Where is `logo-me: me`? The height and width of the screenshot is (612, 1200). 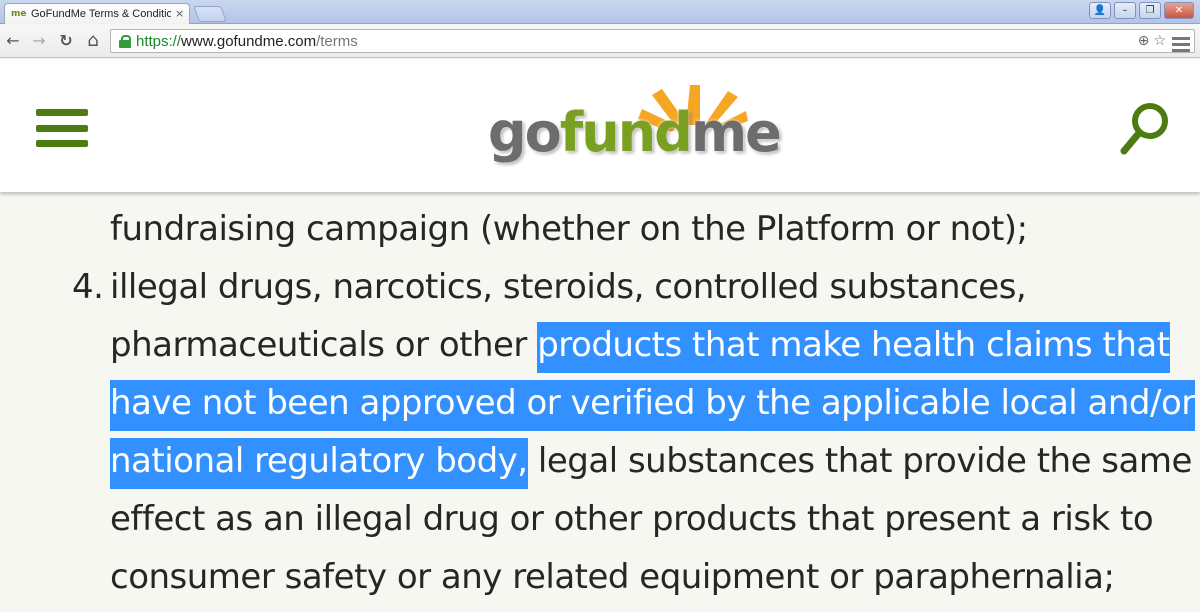
logo-me: me is located at coordinates (736, 132).